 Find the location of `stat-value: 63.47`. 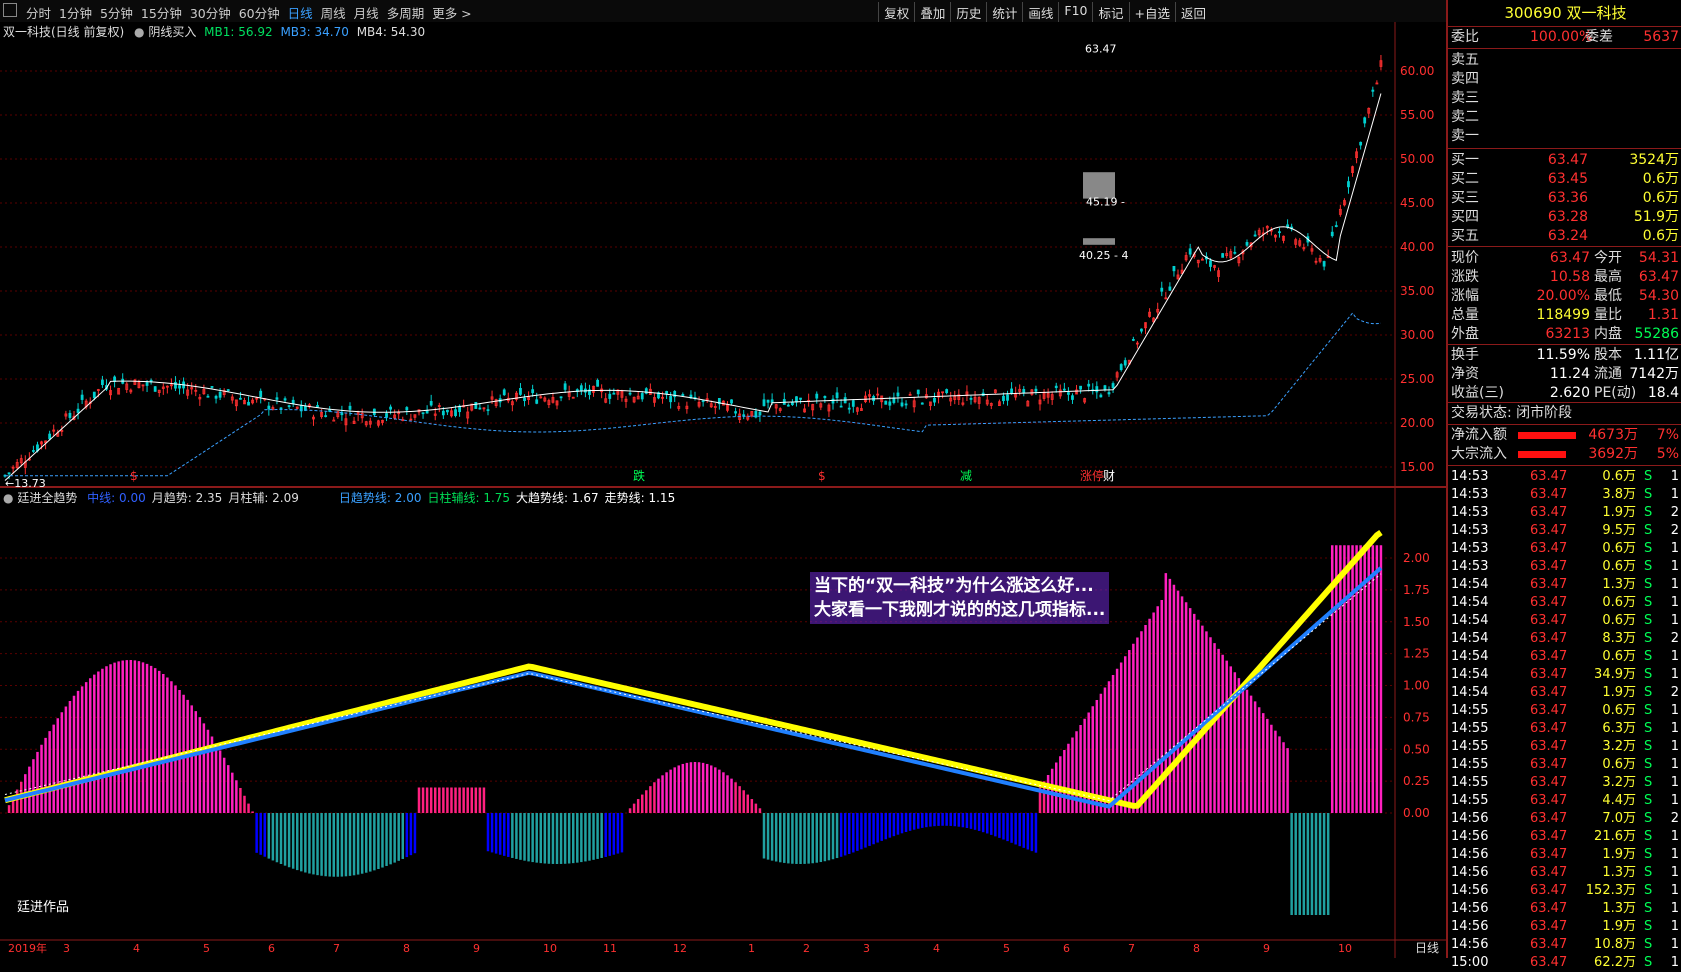

stat-value: 63.47 is located at coordinates (1569, 258).